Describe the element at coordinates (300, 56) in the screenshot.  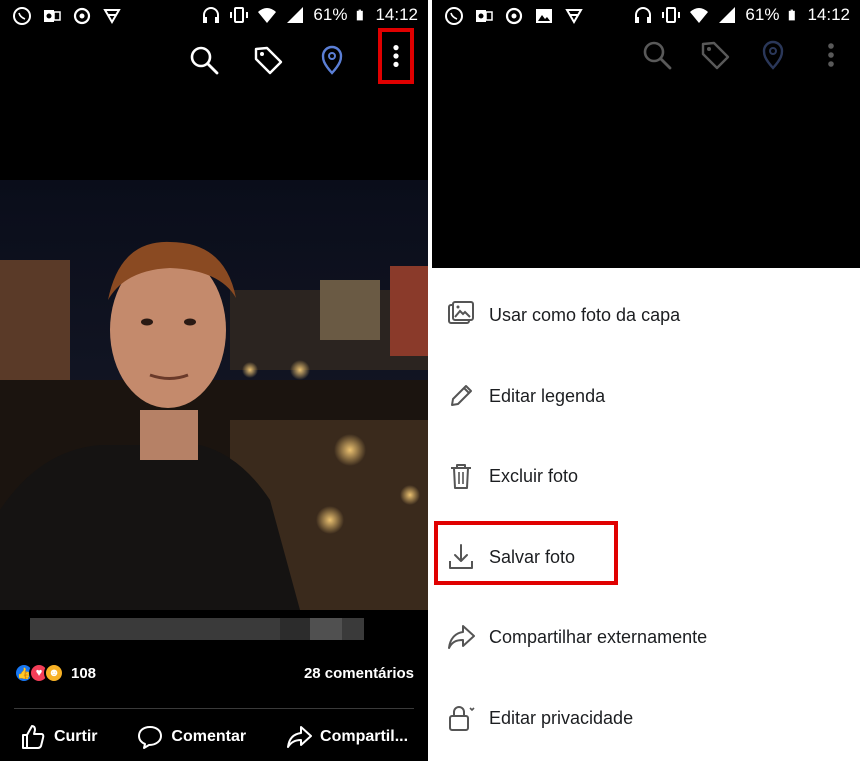
I see `photo-toolbar` at that location.